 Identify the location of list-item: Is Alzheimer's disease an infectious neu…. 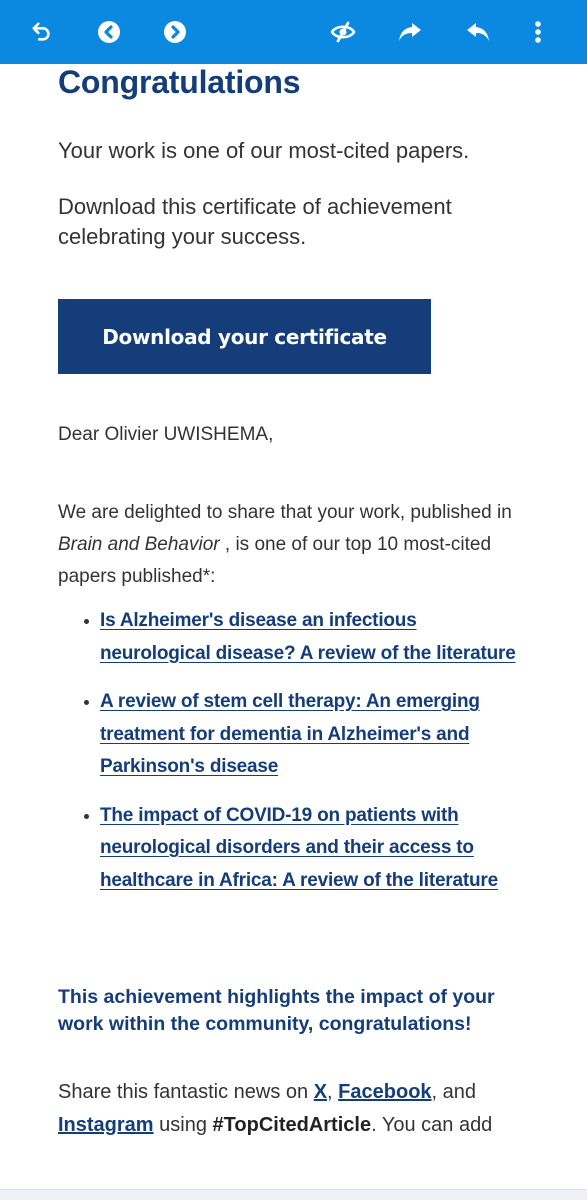
(307, 637).